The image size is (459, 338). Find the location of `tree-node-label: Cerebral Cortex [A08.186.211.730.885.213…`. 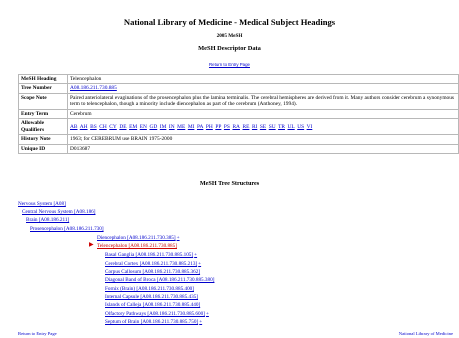

tree-node-label: Cerebral Cortex [A08.186.211.730.885.213… is located at coordinates (151, 264).